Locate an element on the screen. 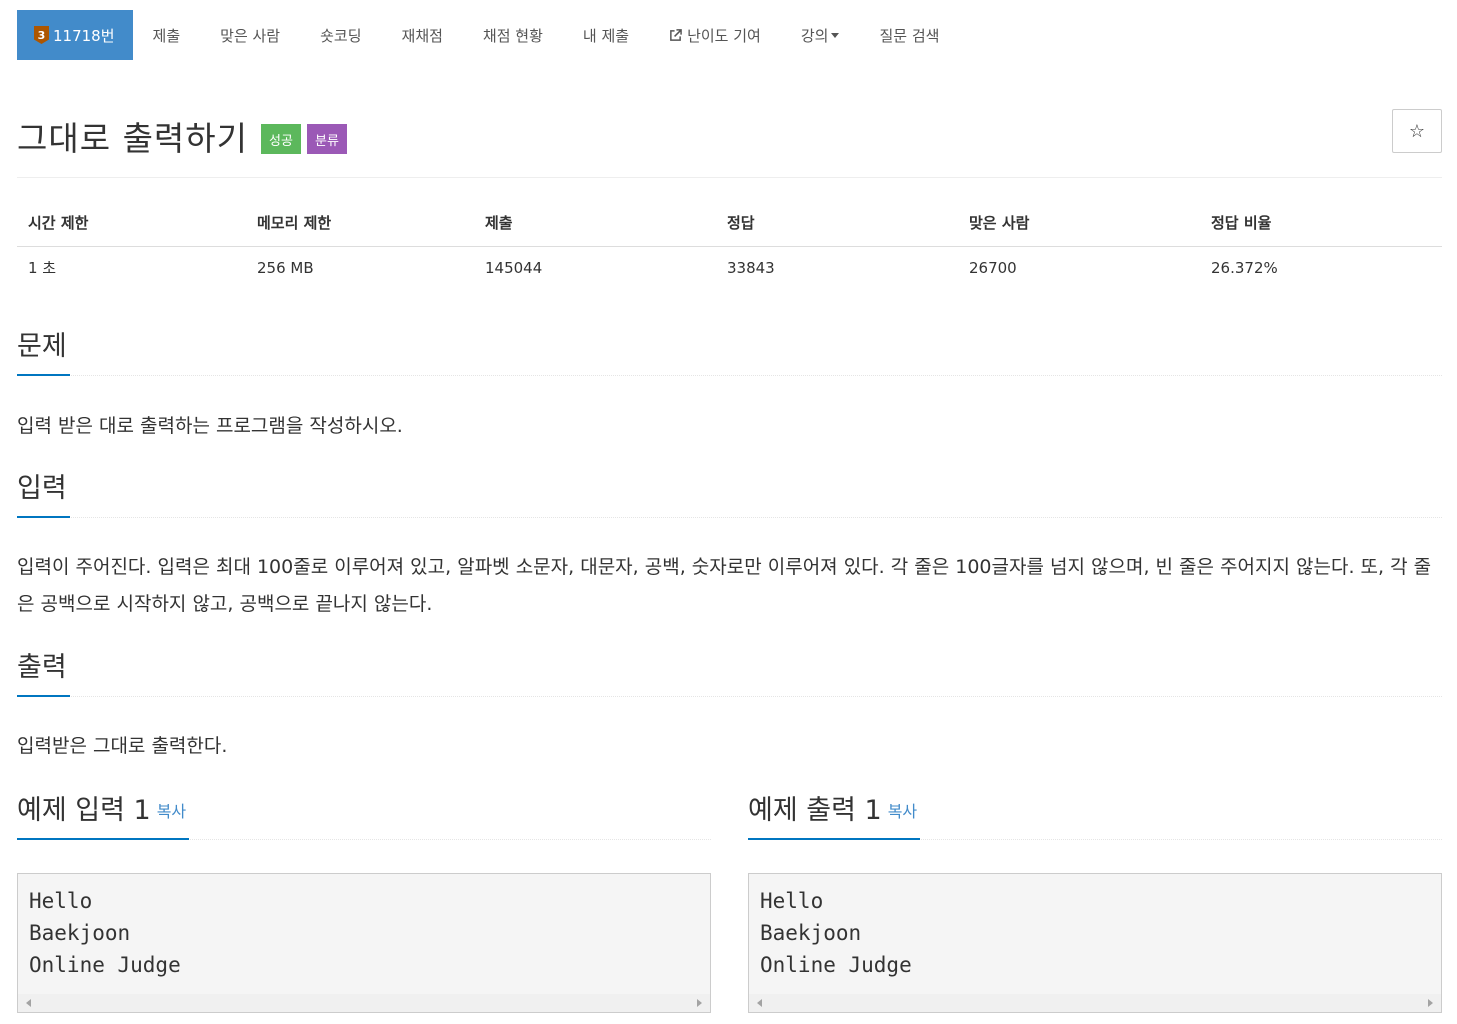 The width and height of the screenshot is (1457, 1024). nav-my-submissions: 내 제출 is located at coordinates (606, 35).